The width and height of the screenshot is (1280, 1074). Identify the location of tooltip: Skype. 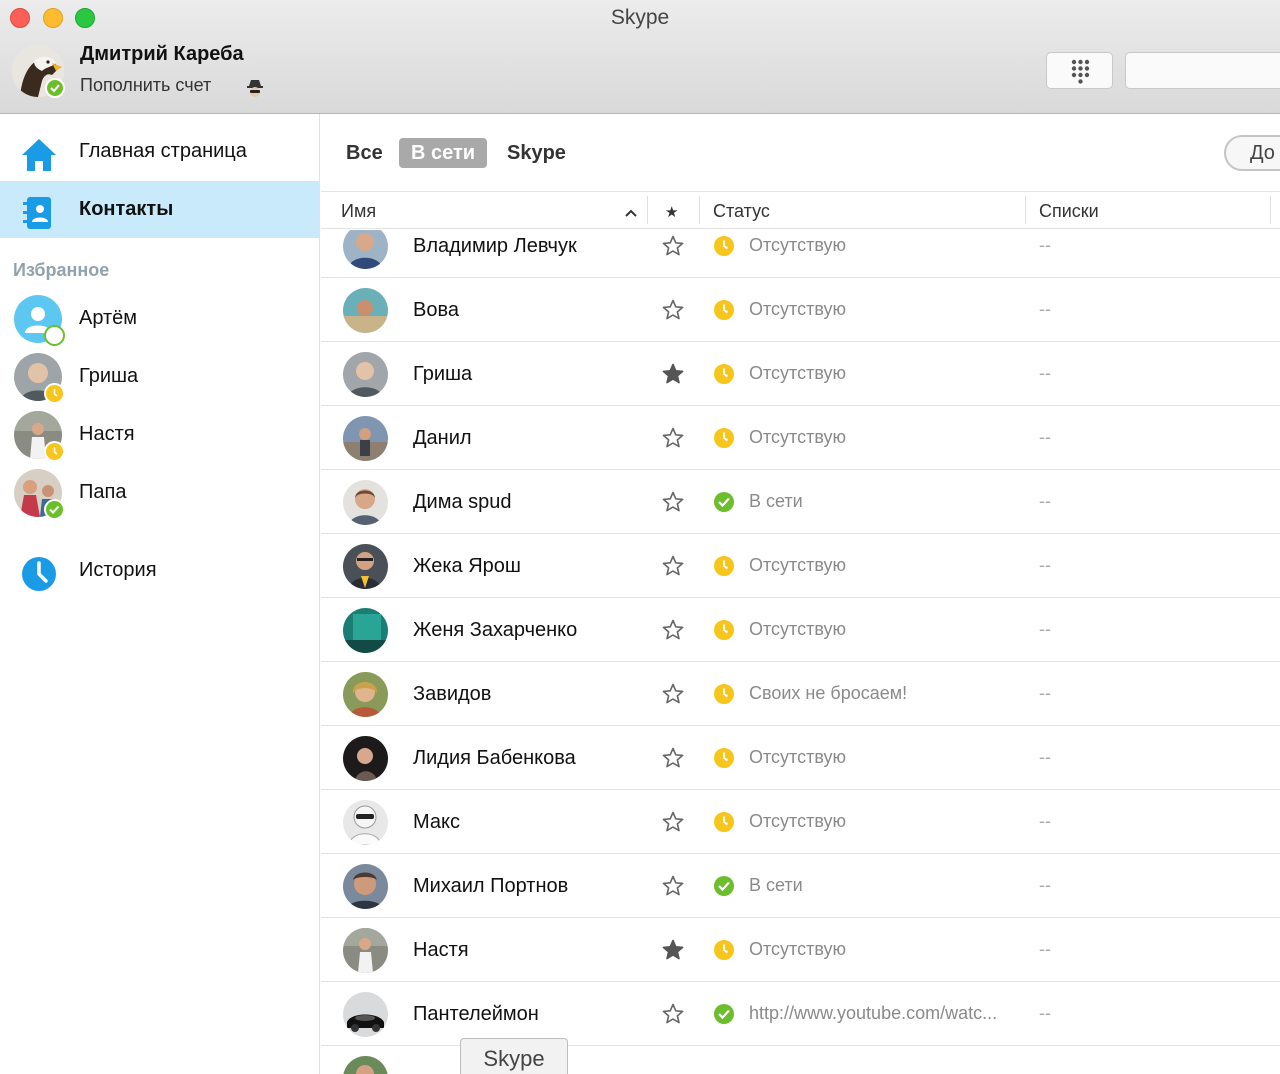
(514, 1056).